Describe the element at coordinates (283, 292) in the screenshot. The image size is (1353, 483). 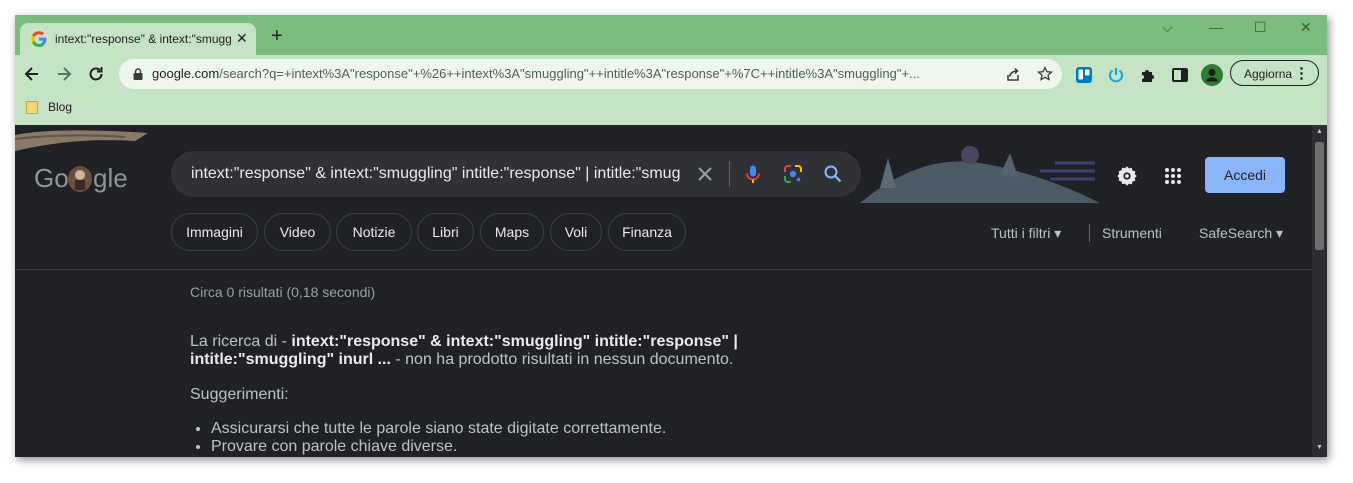
I see `result-stats: Circa 0 risultati (0,18 secondi)` at that location.